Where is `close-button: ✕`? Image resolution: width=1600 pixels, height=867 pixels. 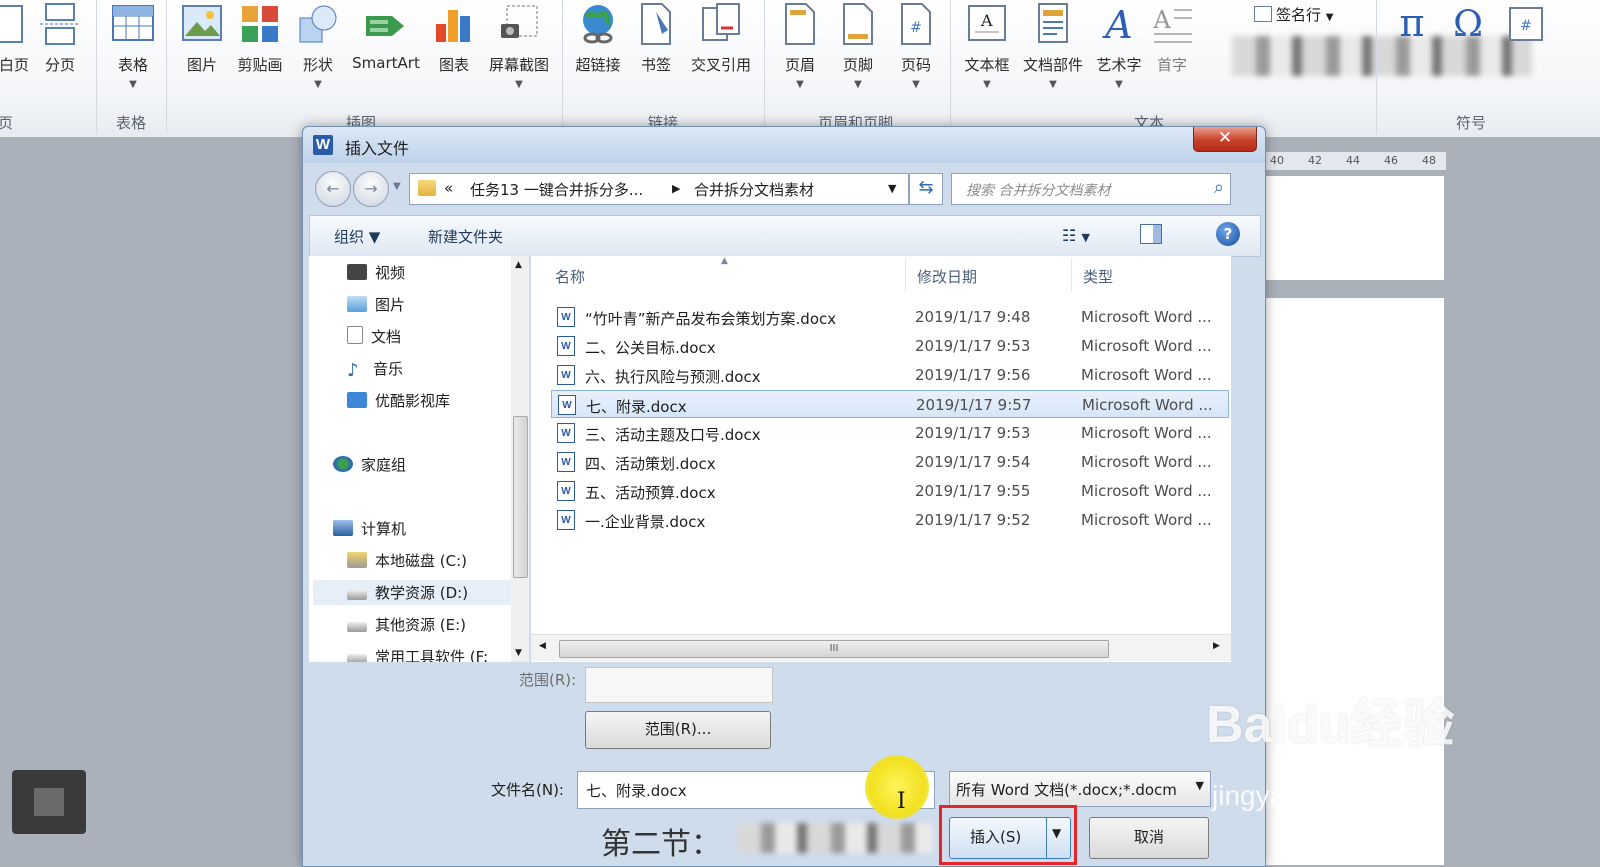 close-button: ✕ is located at coordinates (1225, 139).